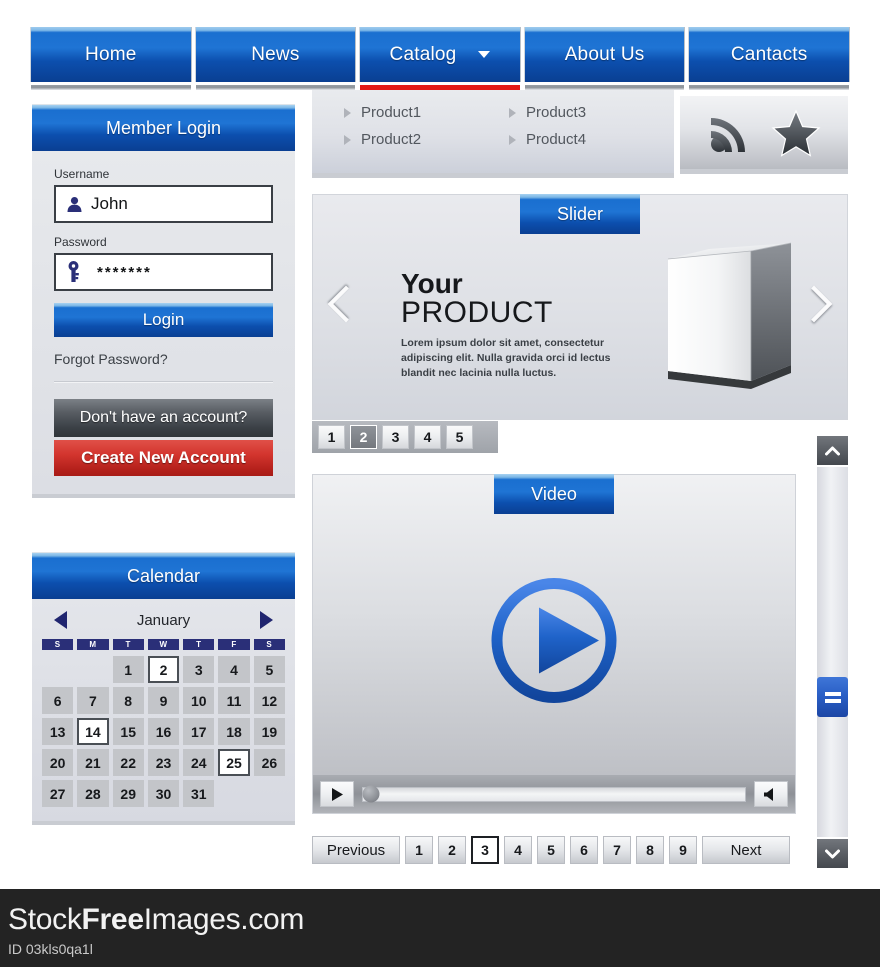 The width and height of the screenshot is (880, 967). I want to click on calendar-day-16: 16, so click(163, 731).